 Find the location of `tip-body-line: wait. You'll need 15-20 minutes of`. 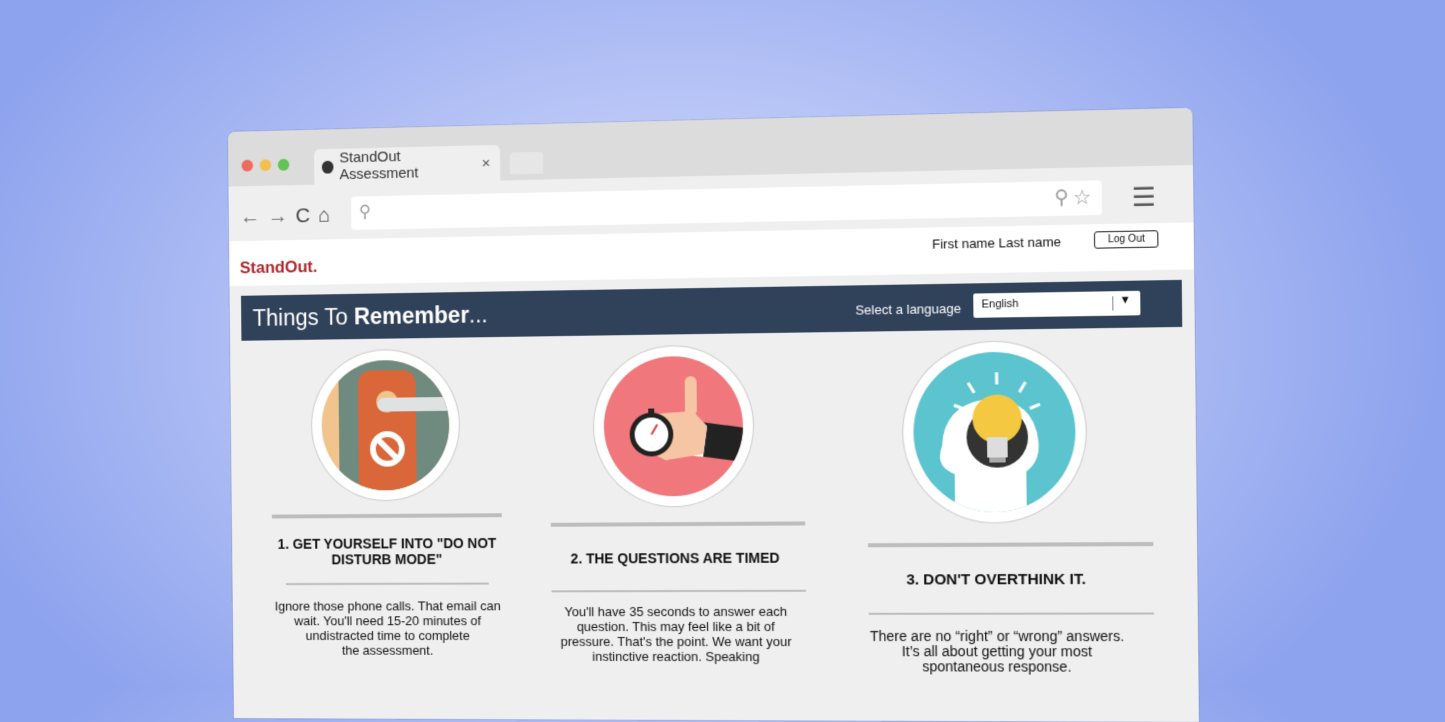

tip-body-line: wait. You'll need 15-20 minutes of is located at coordinates (388, 620).